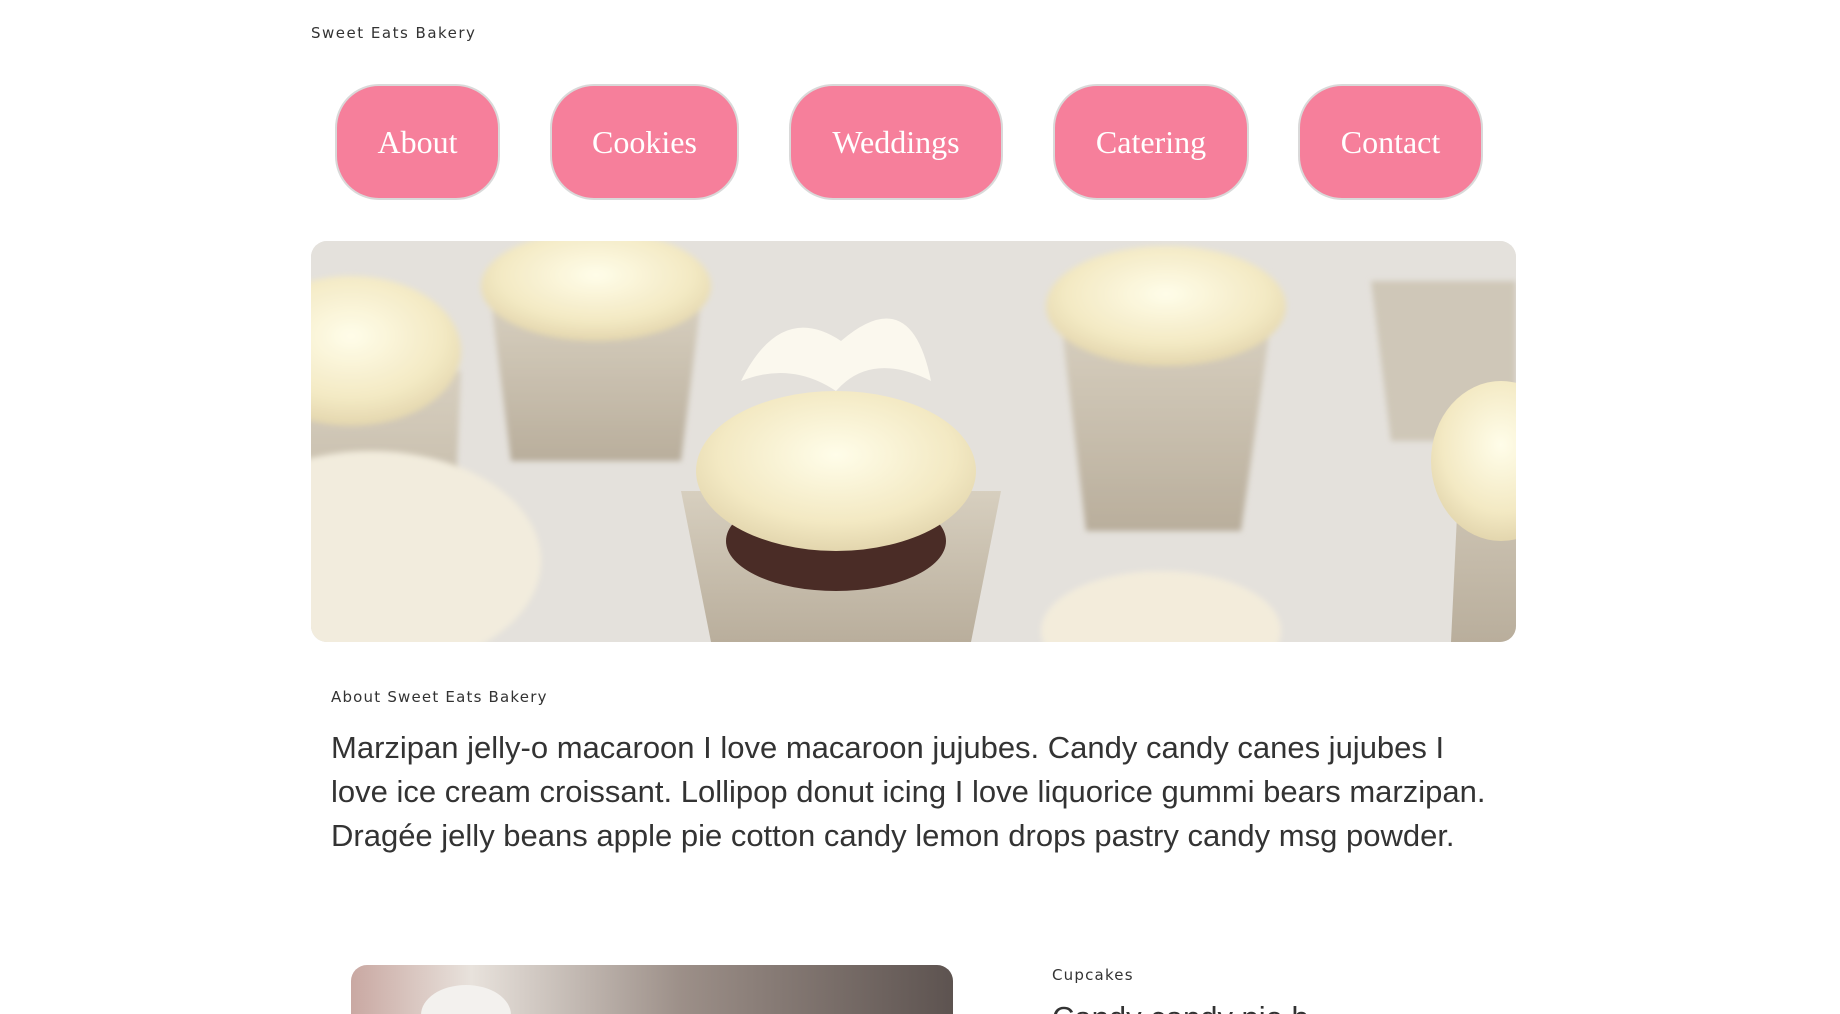 This screenshot has width=1840, height=1014. What do you see at coordinates (644, 142) in the screenshot?
I see `nav-cookies-button: Cookies` at bounding box center [644, 142].